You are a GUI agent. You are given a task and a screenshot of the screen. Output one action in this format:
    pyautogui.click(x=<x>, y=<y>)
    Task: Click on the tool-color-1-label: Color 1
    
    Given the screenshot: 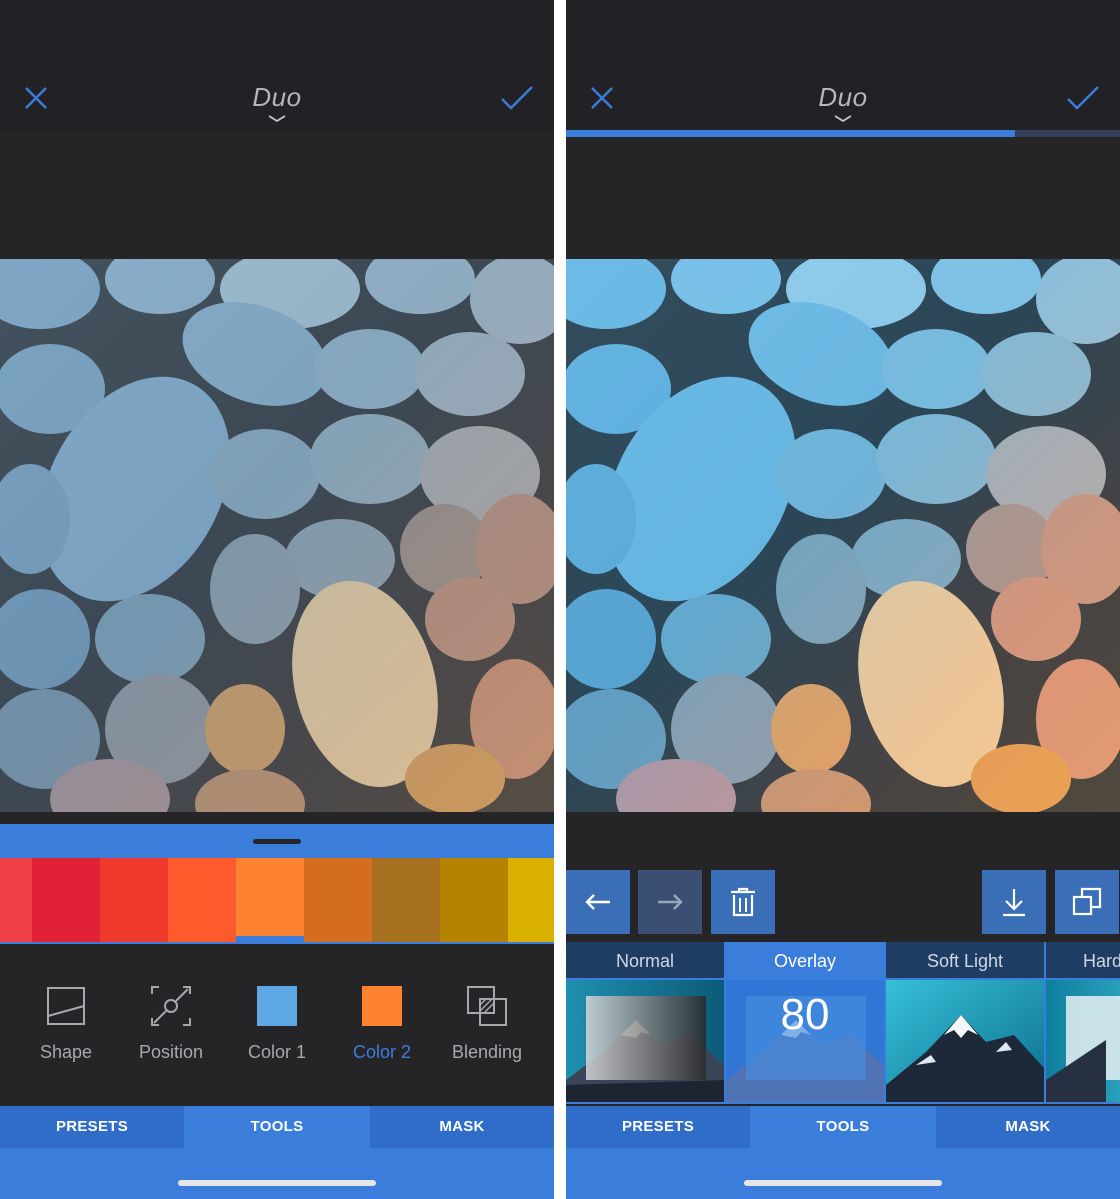 What is the action you would take?
    pyautogui.click(x=277, y=1052)
    